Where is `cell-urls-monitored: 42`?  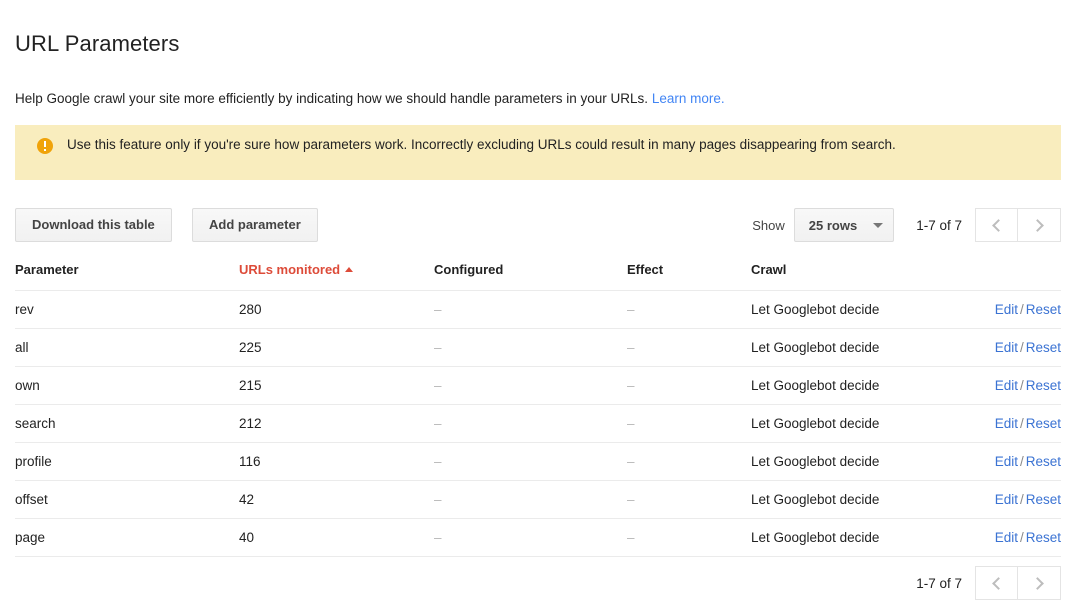
cell-urls-monitored: 42 is located at coordinates (336, 499).